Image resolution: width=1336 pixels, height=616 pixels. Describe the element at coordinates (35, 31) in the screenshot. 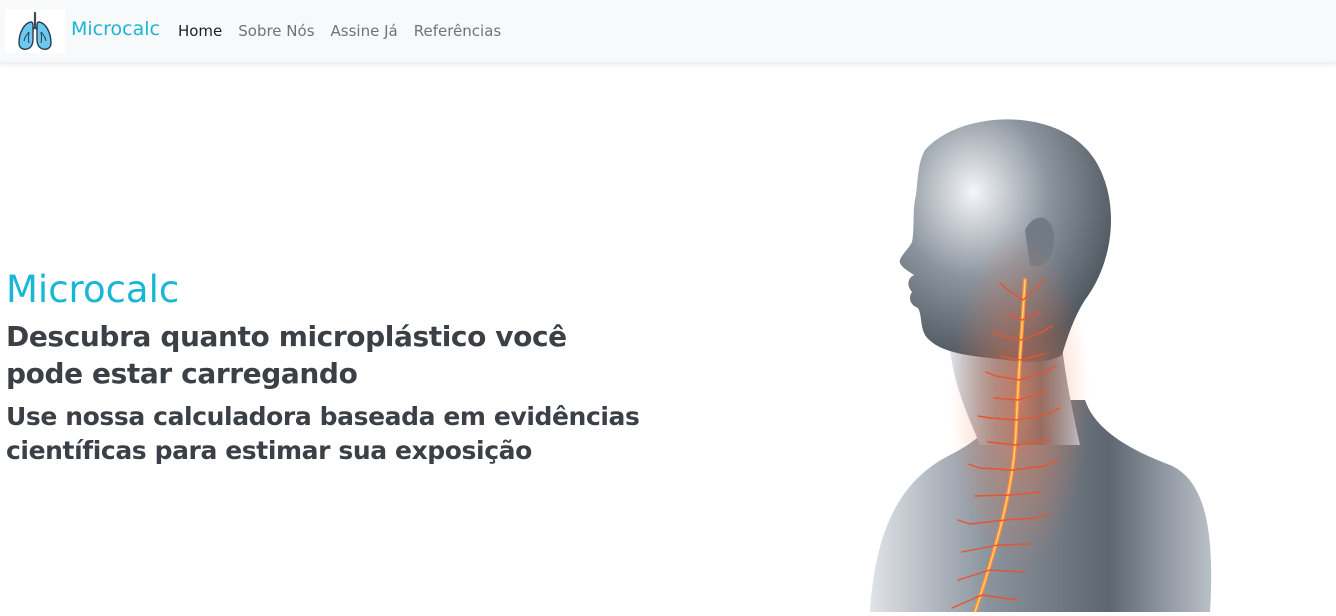

I see `lungs-icon` at that location.